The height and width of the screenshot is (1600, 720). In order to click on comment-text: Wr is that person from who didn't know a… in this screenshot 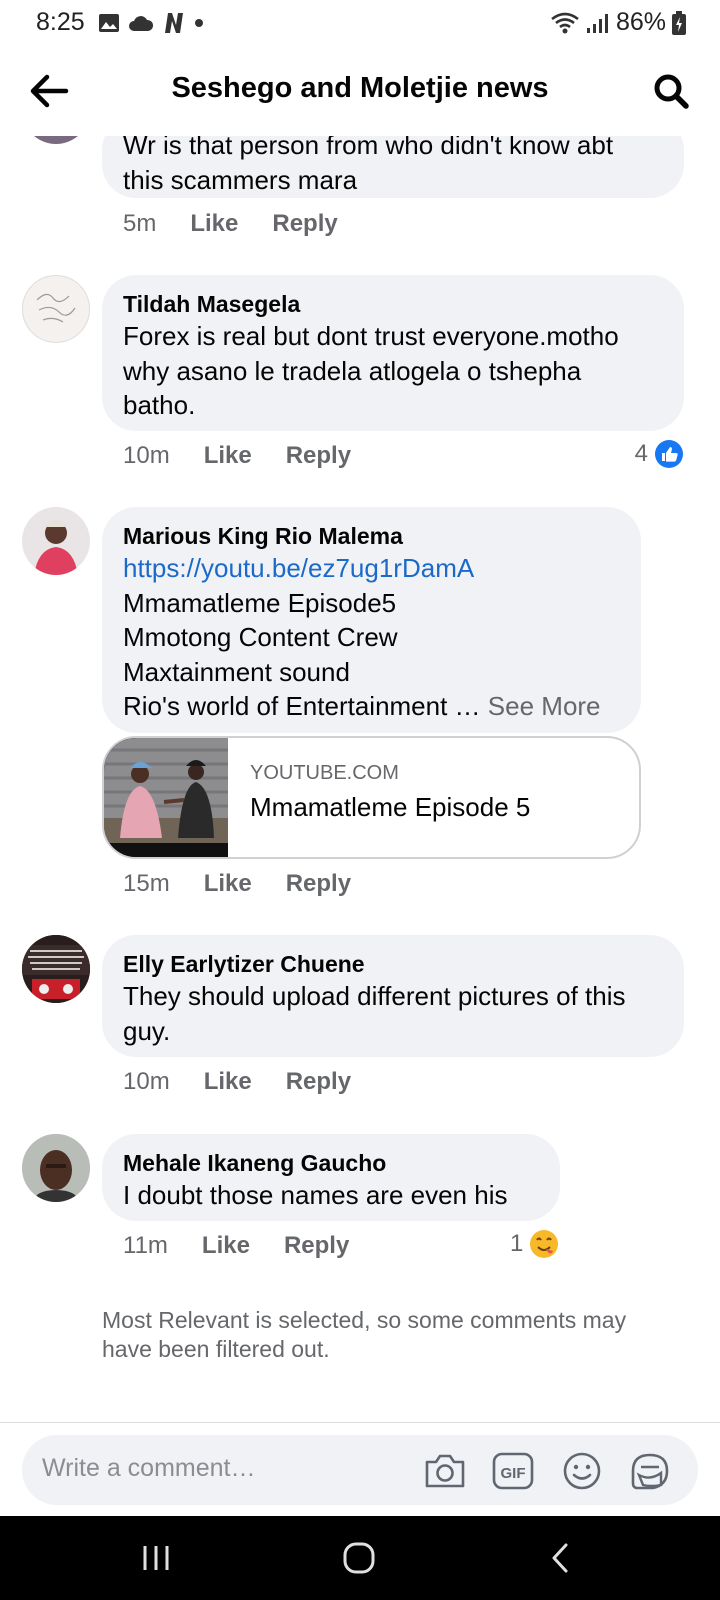, I will do `click(368, 165)`.